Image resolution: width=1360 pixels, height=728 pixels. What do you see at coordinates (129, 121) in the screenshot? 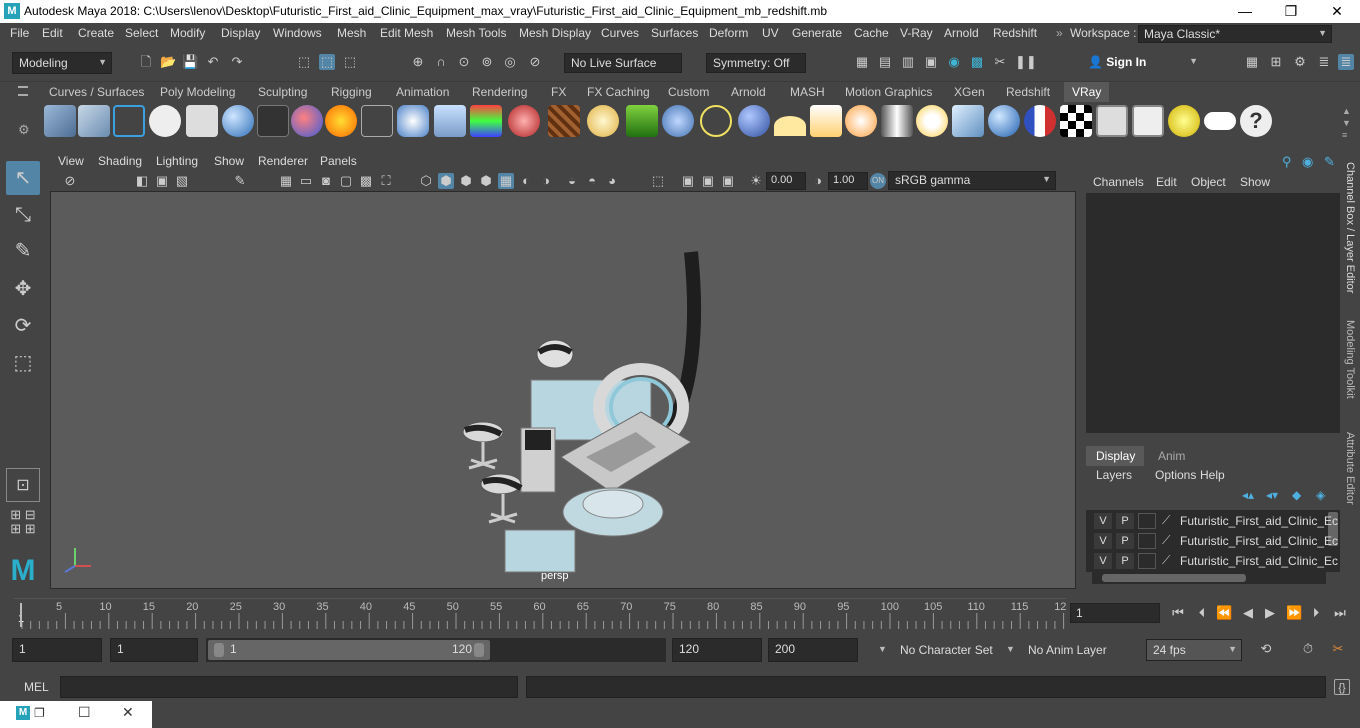
I see `vray-proxy-icon` at bounding box center [129, 121].